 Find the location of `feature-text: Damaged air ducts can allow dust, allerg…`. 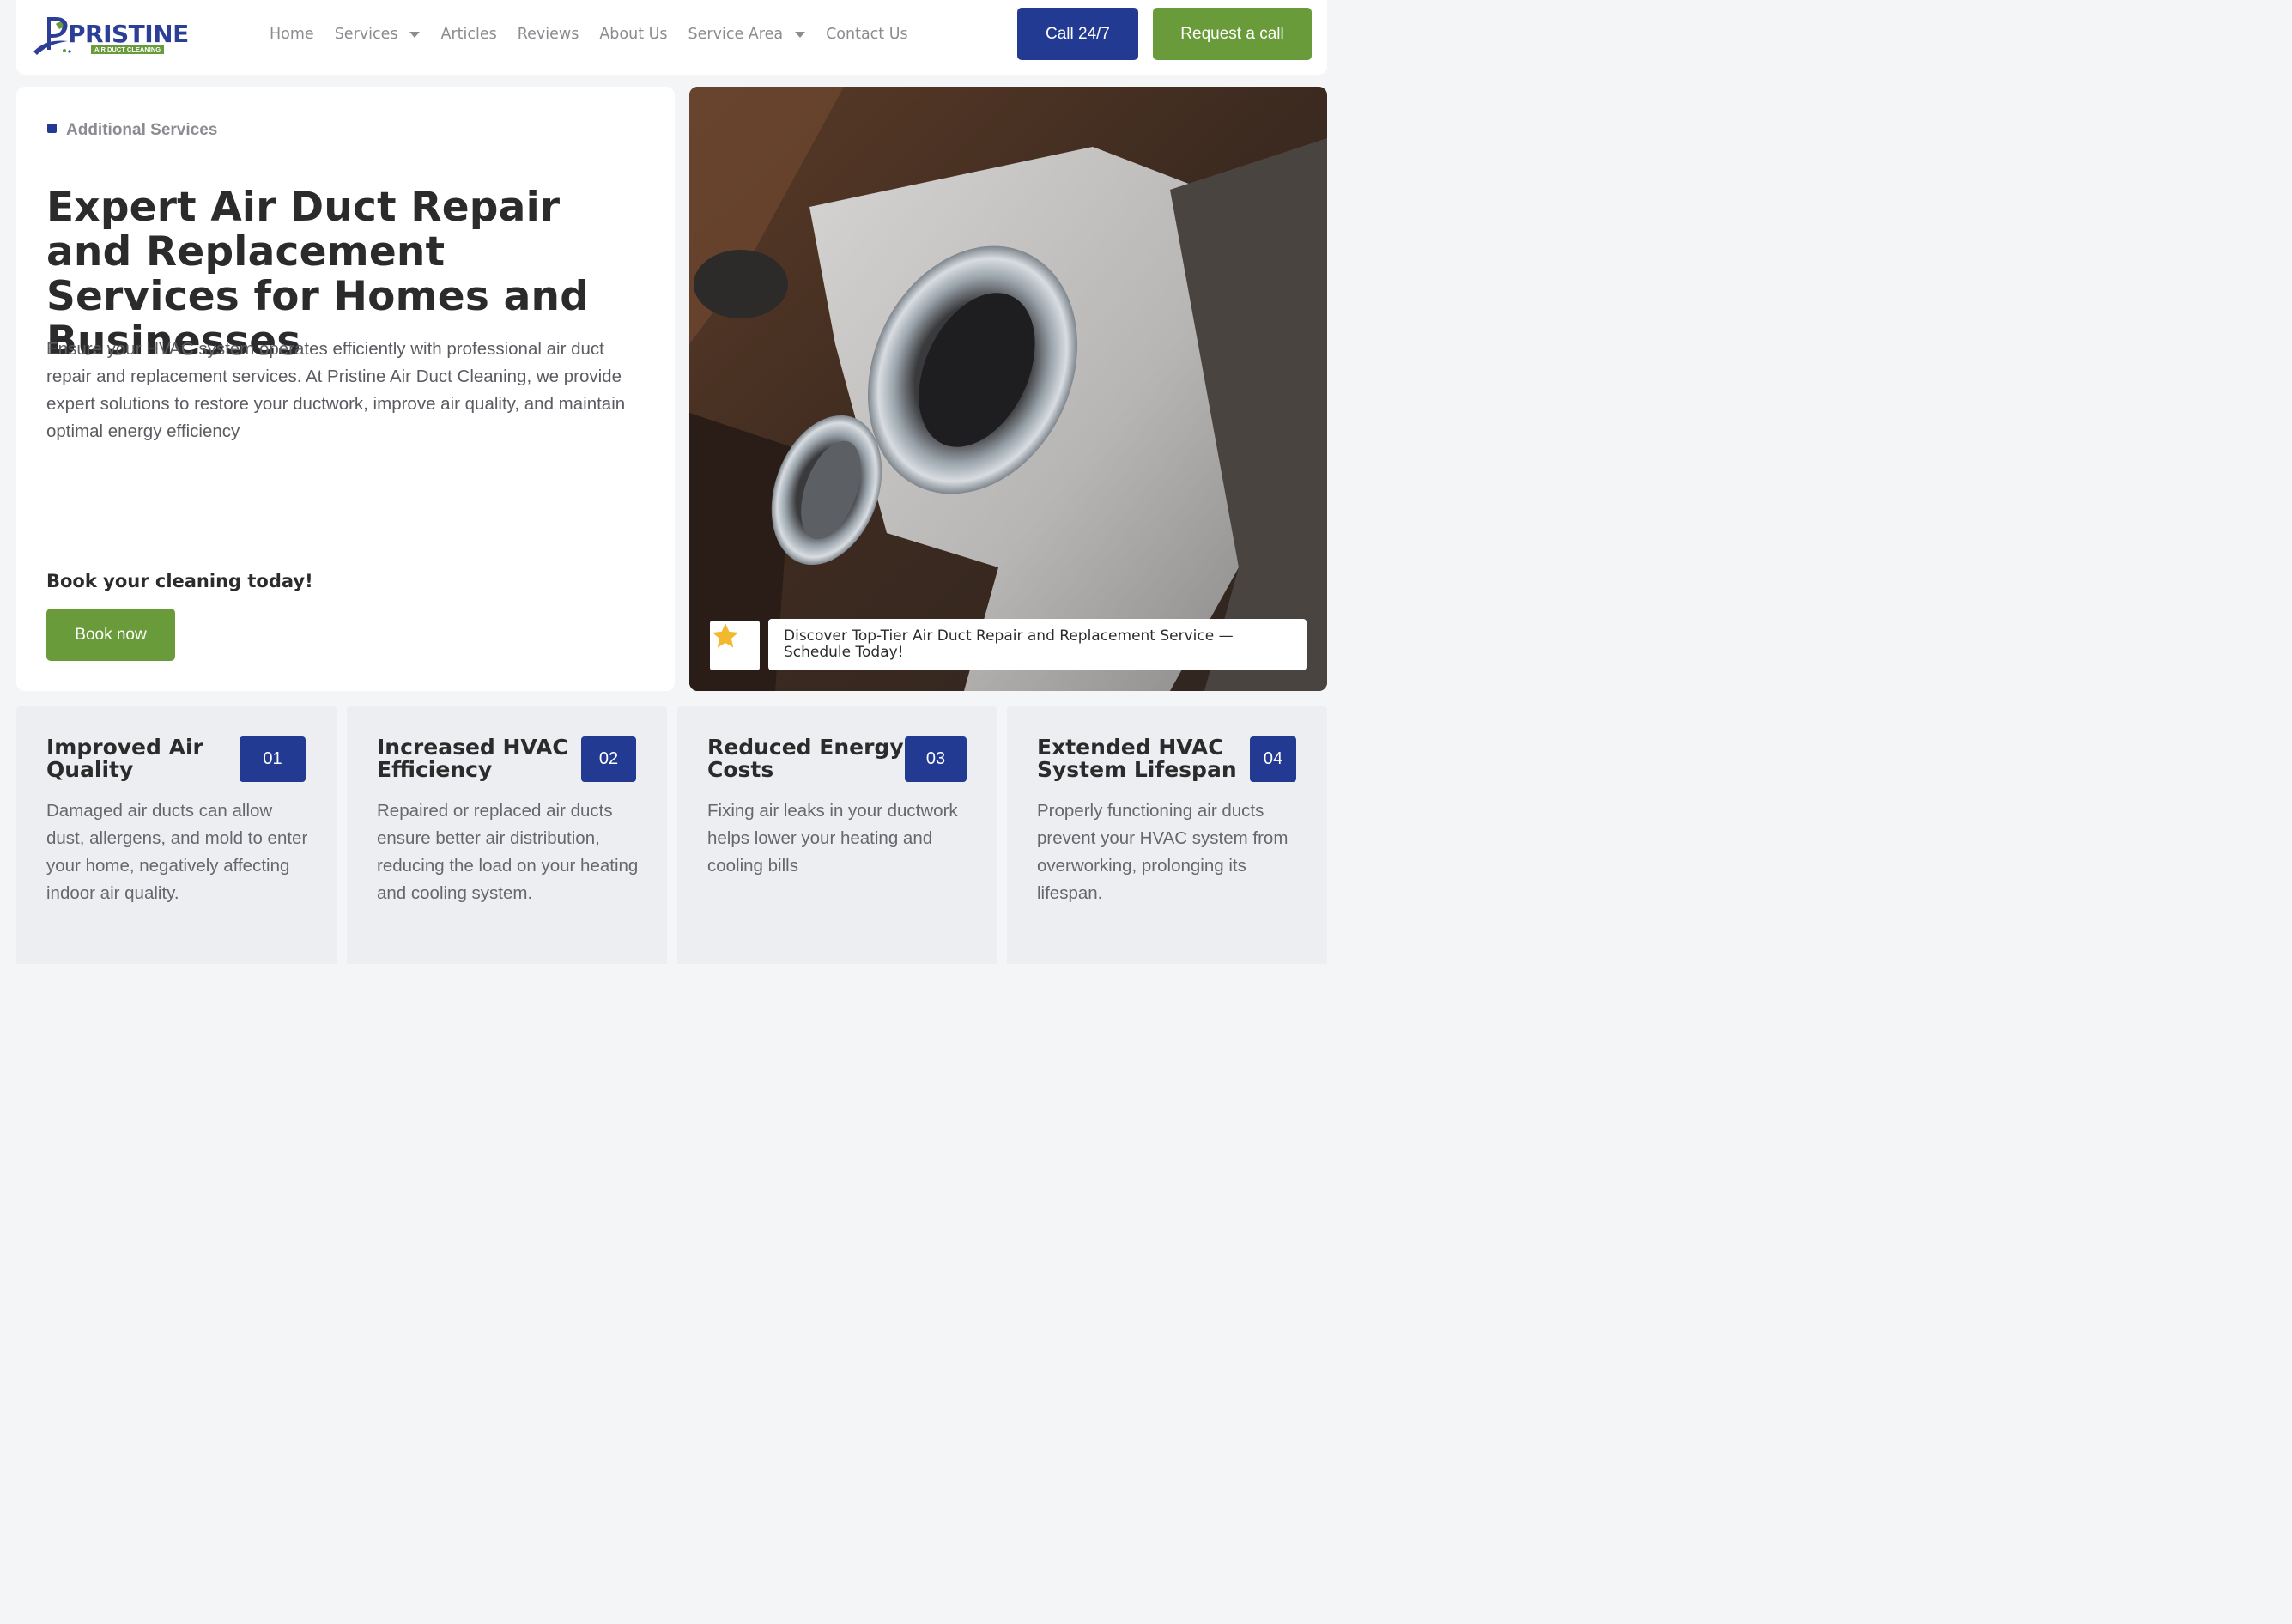

feature-text: Damaged air ducts can allow dust, allerg… is located at coordinates (177, 852).